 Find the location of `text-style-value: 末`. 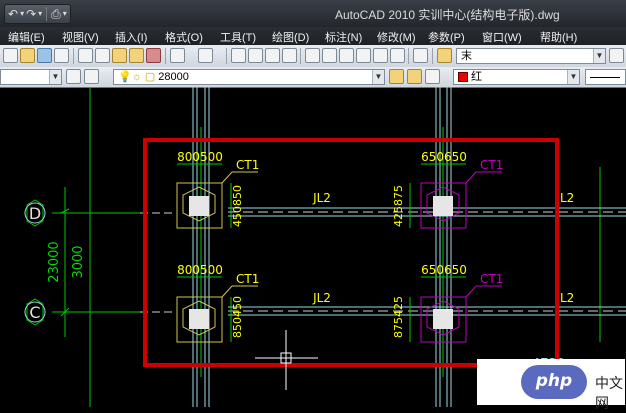

text-style-value: 末 is located at coordinates (466, 56).